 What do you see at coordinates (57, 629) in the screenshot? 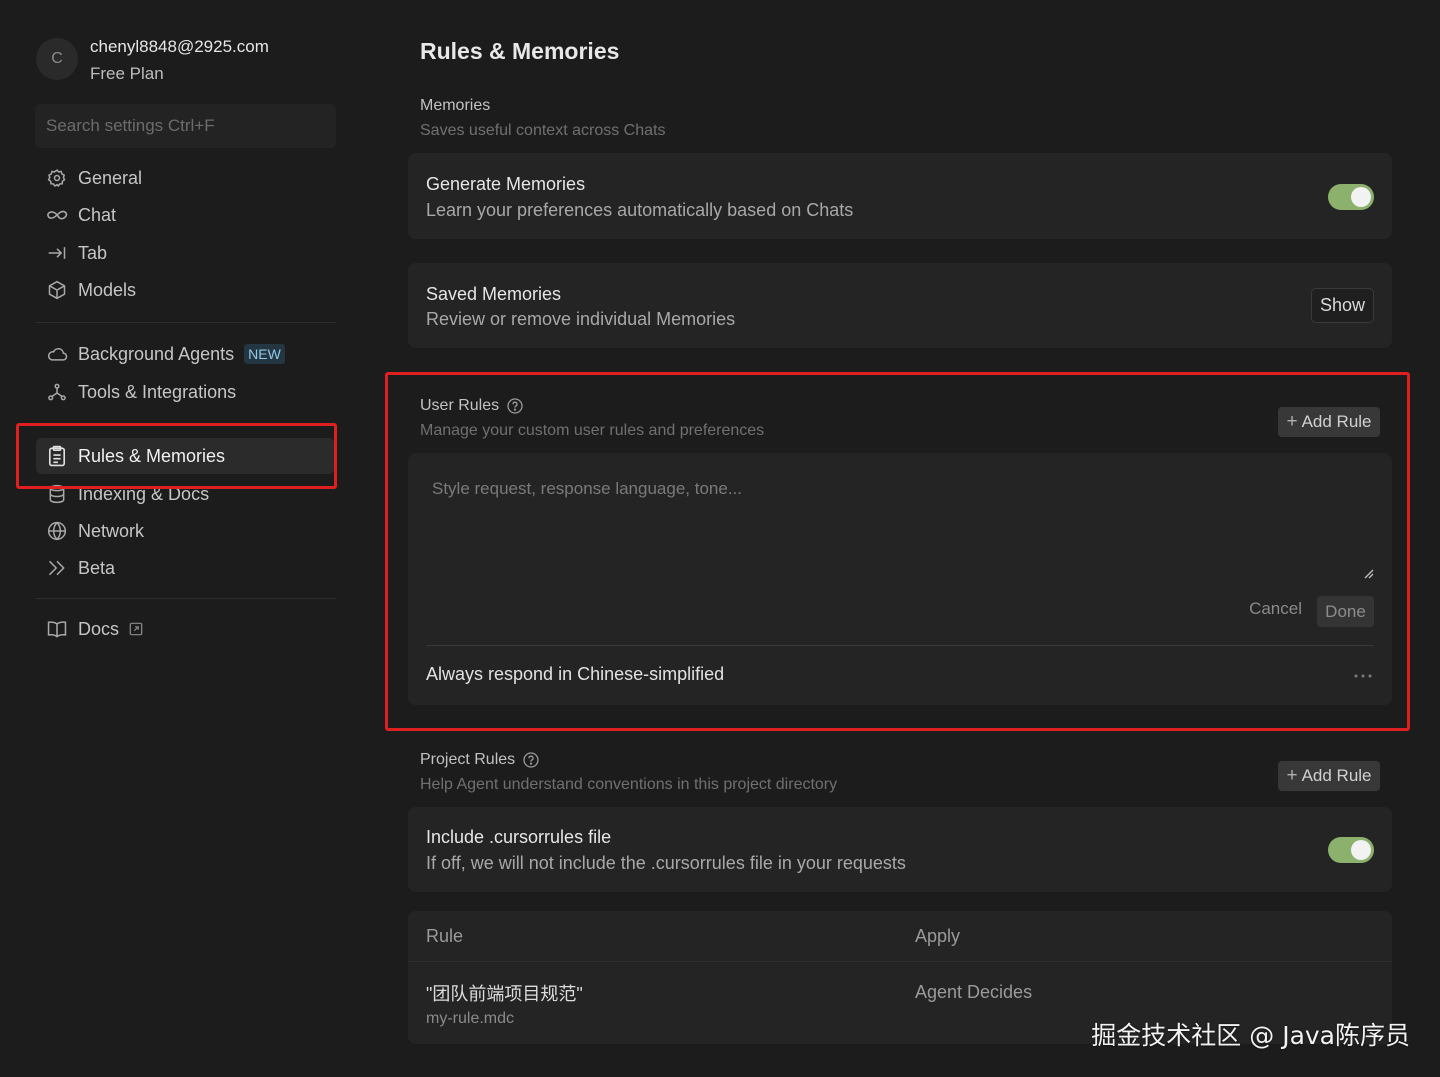
I see `book-icon` at bounding box center [57, 629].